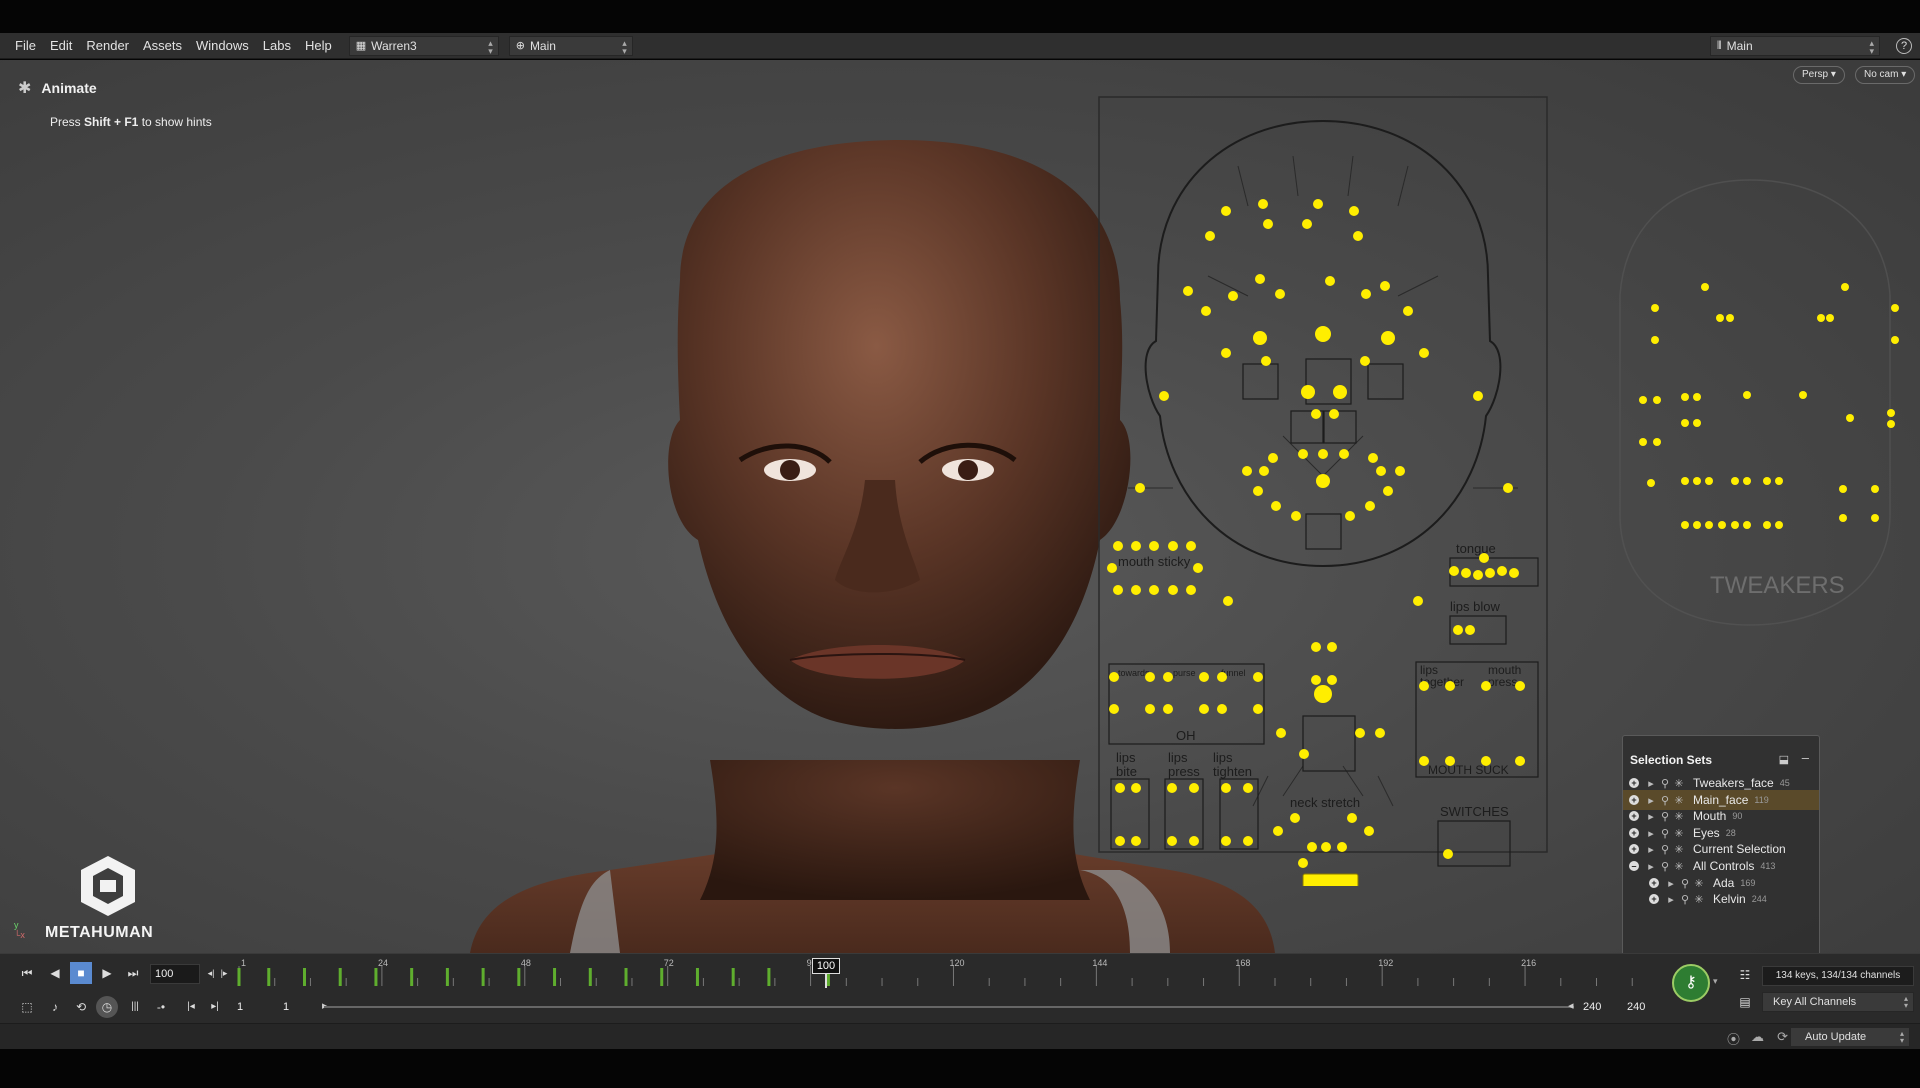 This screenshot has width=1920, height=1088. What do you see at coordinates (949, 973) in the screenshot?
I see `timeline-ruler: 1244872961201441681922162` at bounding box center [949, 973].